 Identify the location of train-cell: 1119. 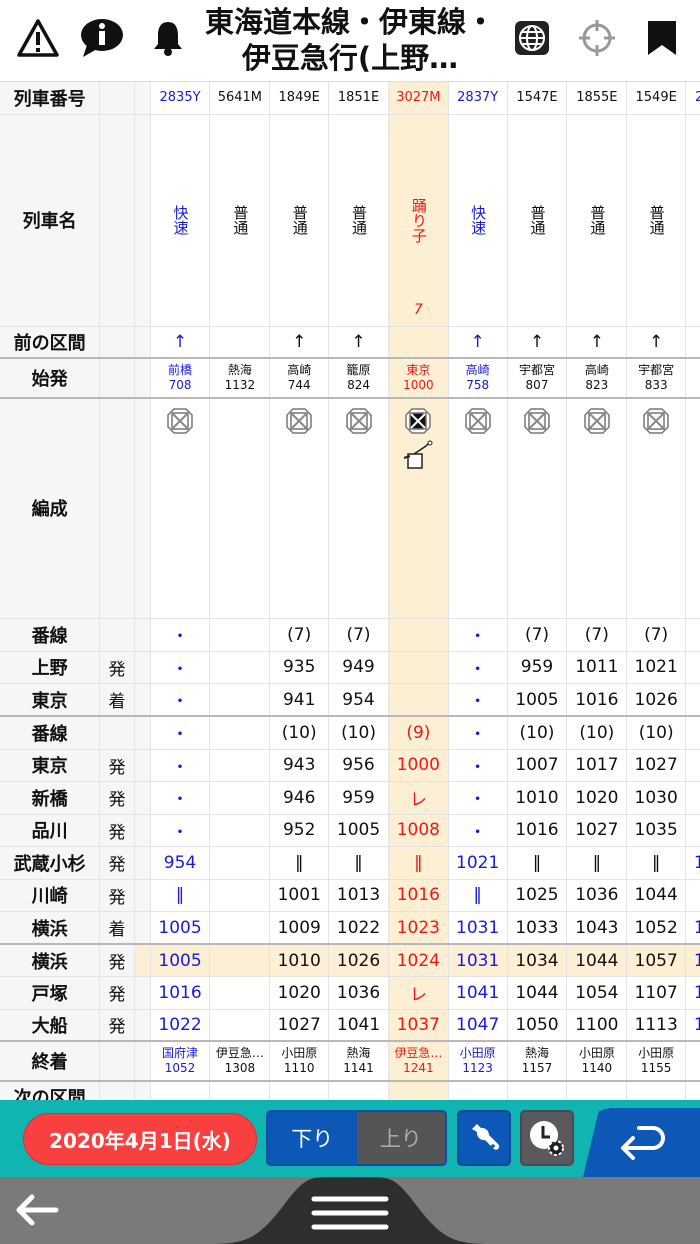
(692, 1025).